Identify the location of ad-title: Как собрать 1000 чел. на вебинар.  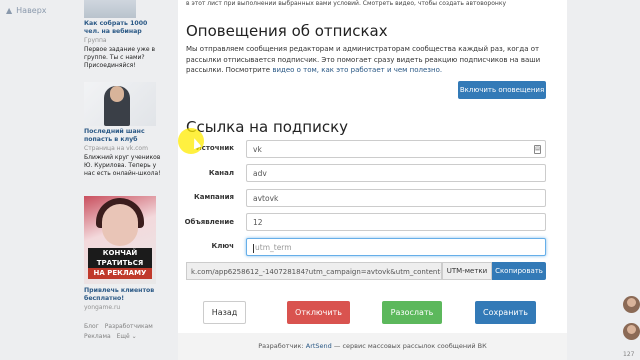
(123, 28).